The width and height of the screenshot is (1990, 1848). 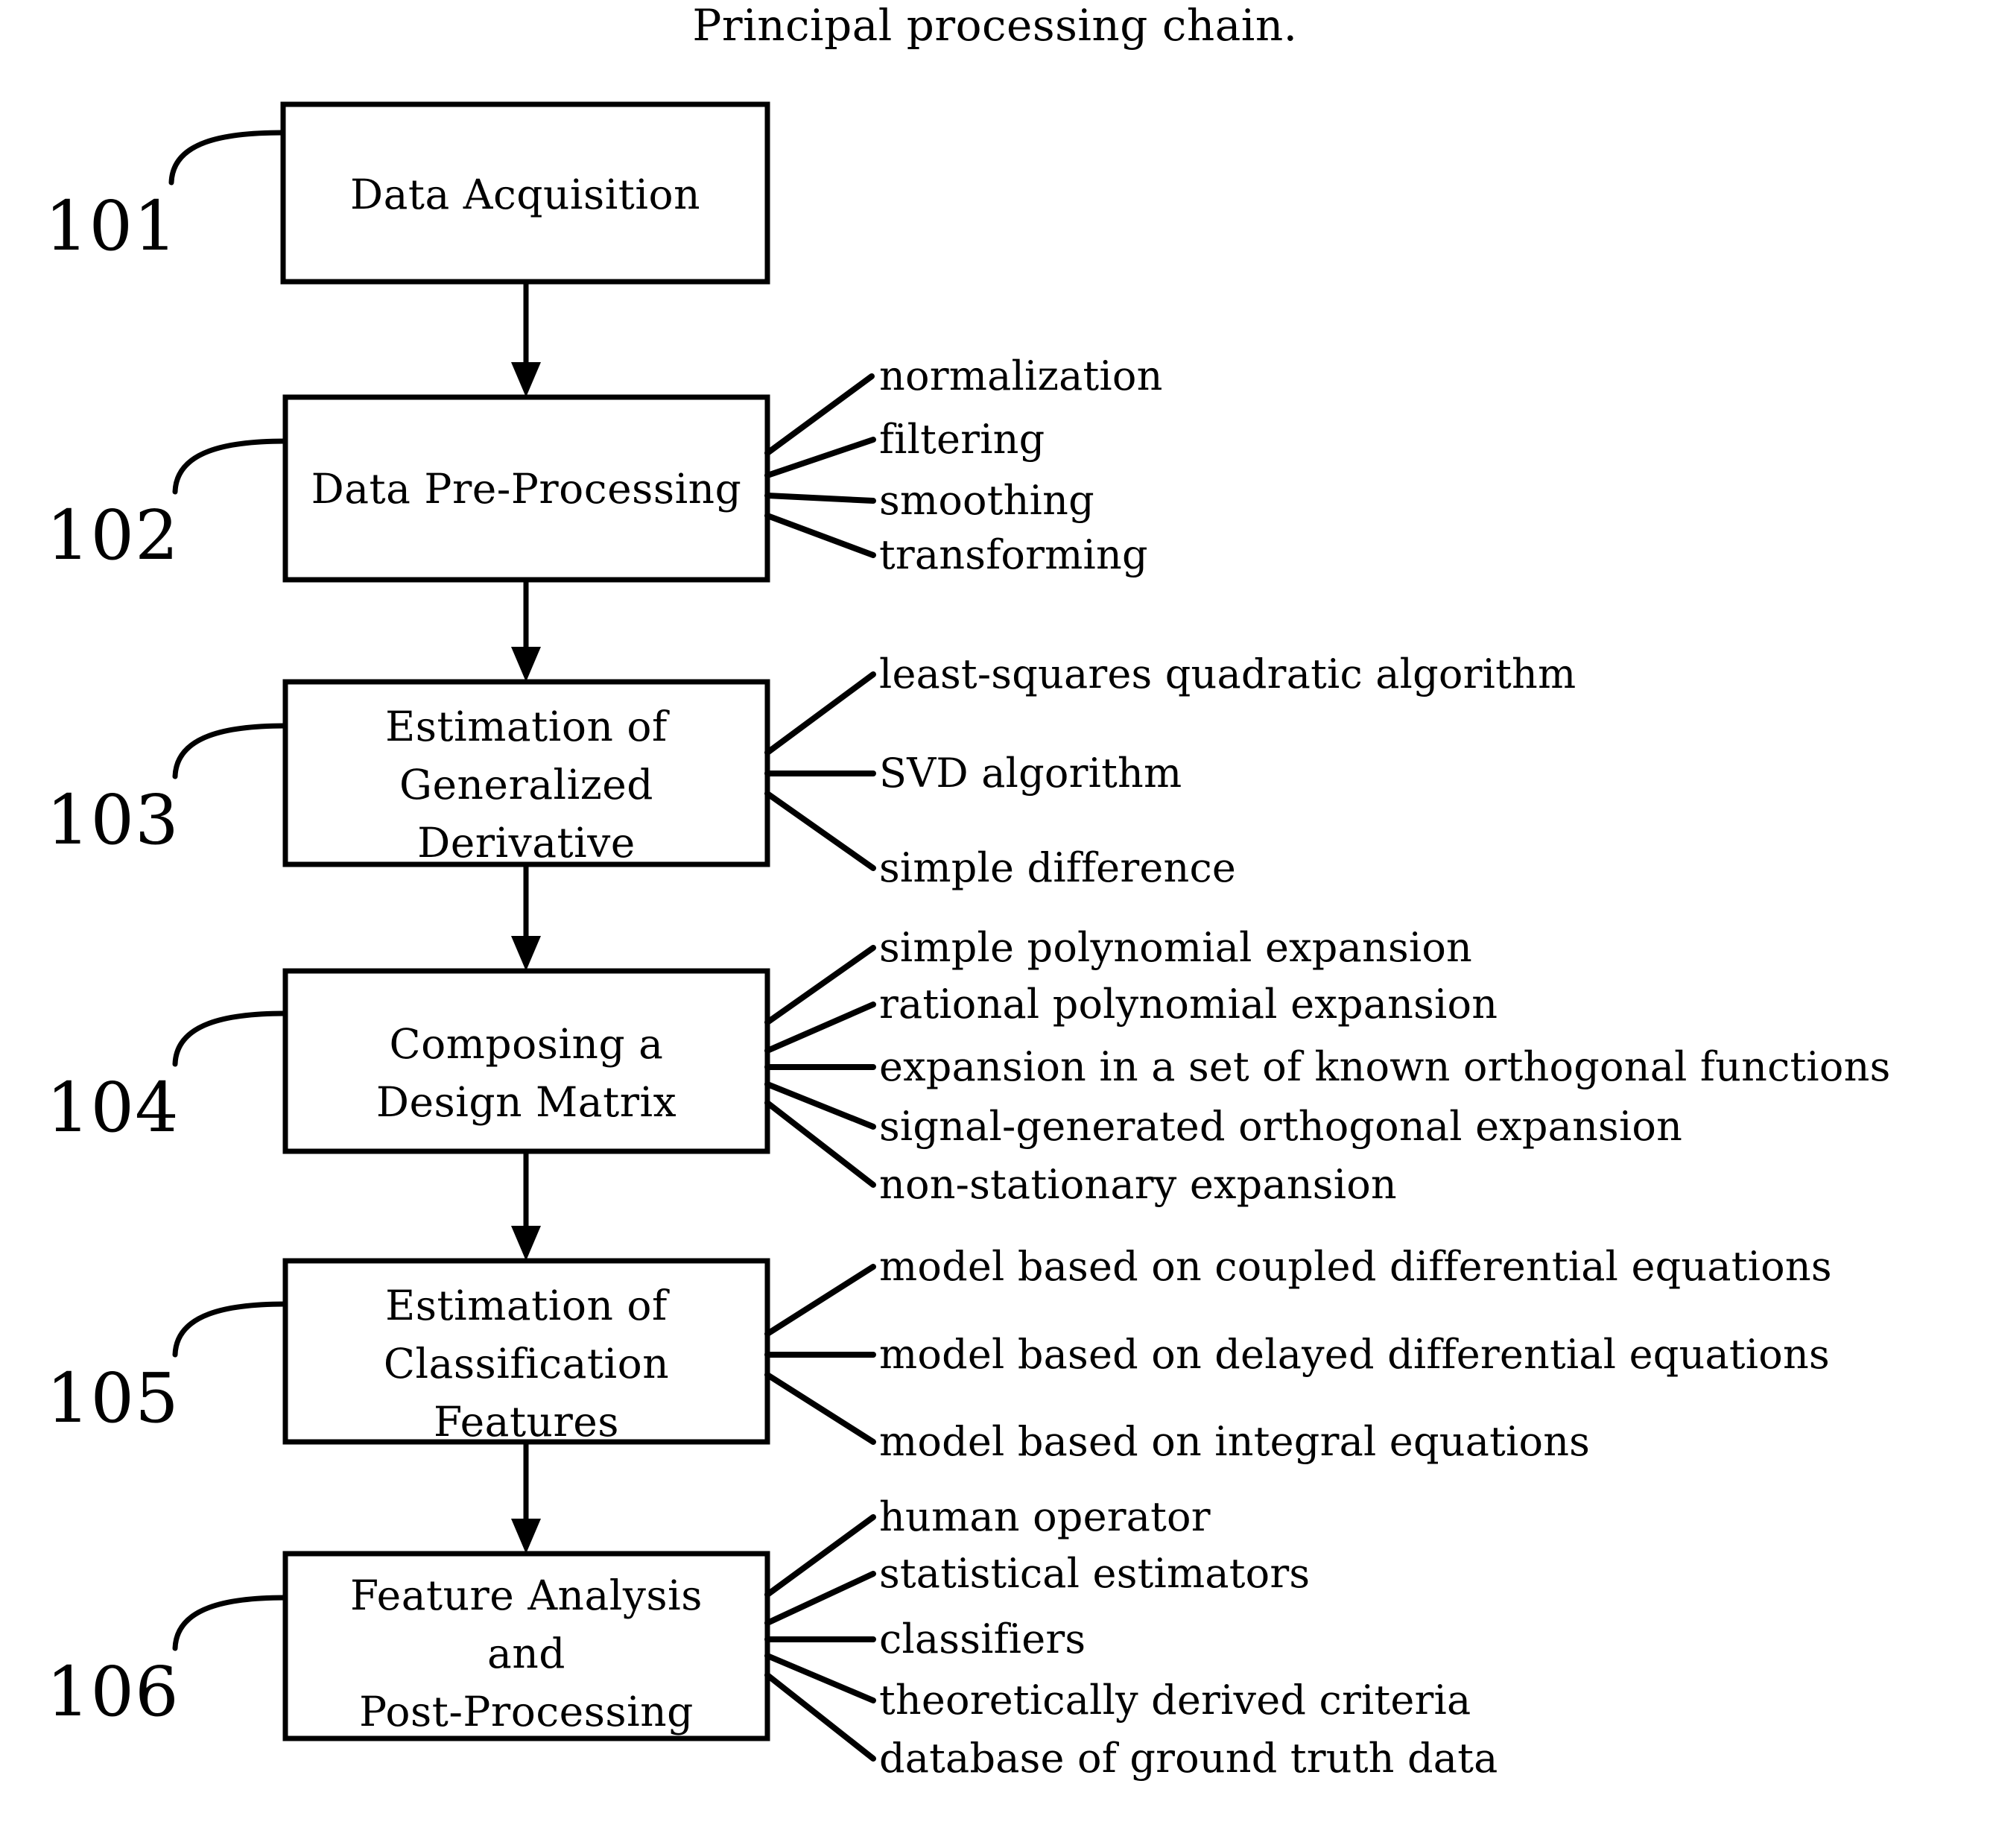 What do you see at coordinates (1095, 1573) in the screenshot?
I see `annotation-106-statistical-estimators: statistical estimators` at bounding box center [1095, 1573].